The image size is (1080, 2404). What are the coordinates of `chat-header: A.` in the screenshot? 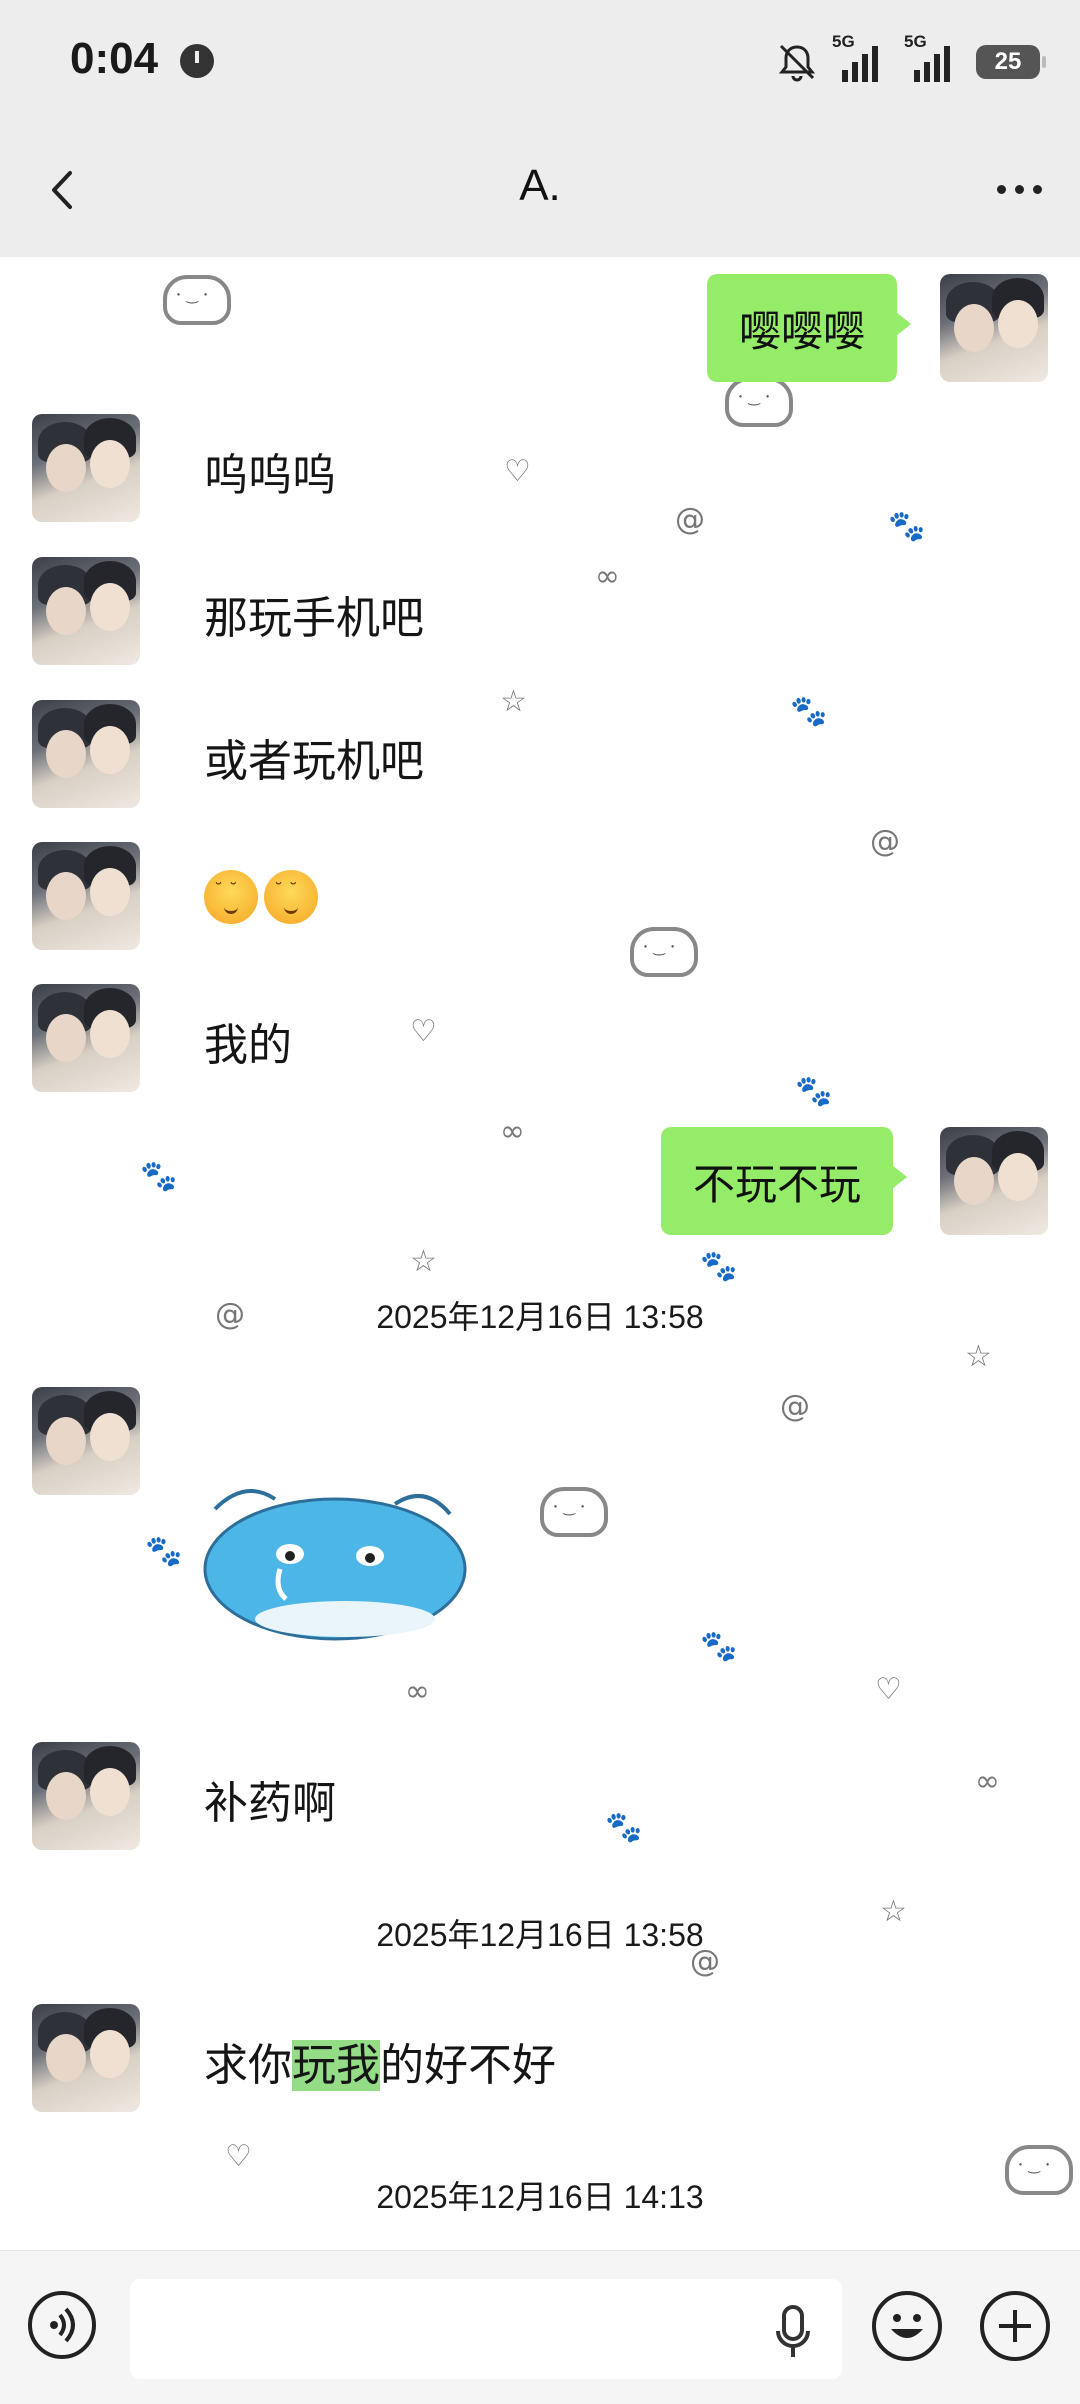 It's located at (540, 191).